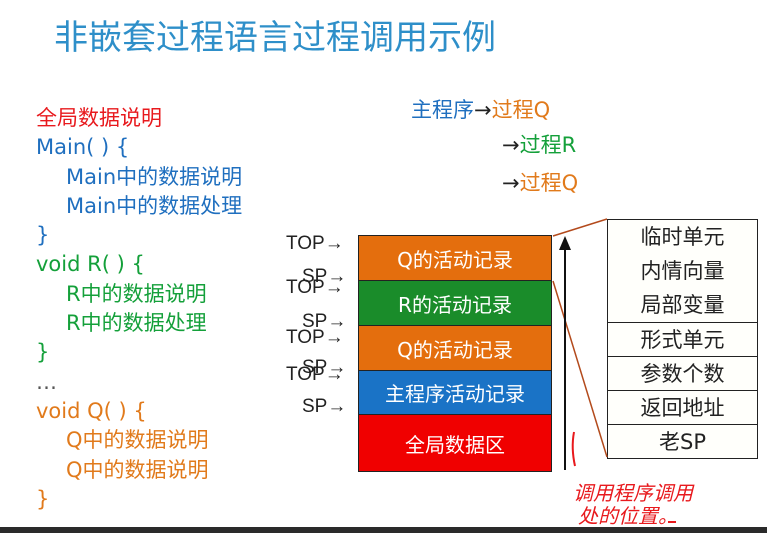 The height and width of the screenshot is (533, 767). I want to click on detail-cell: 返回地址, so click(682, 407).